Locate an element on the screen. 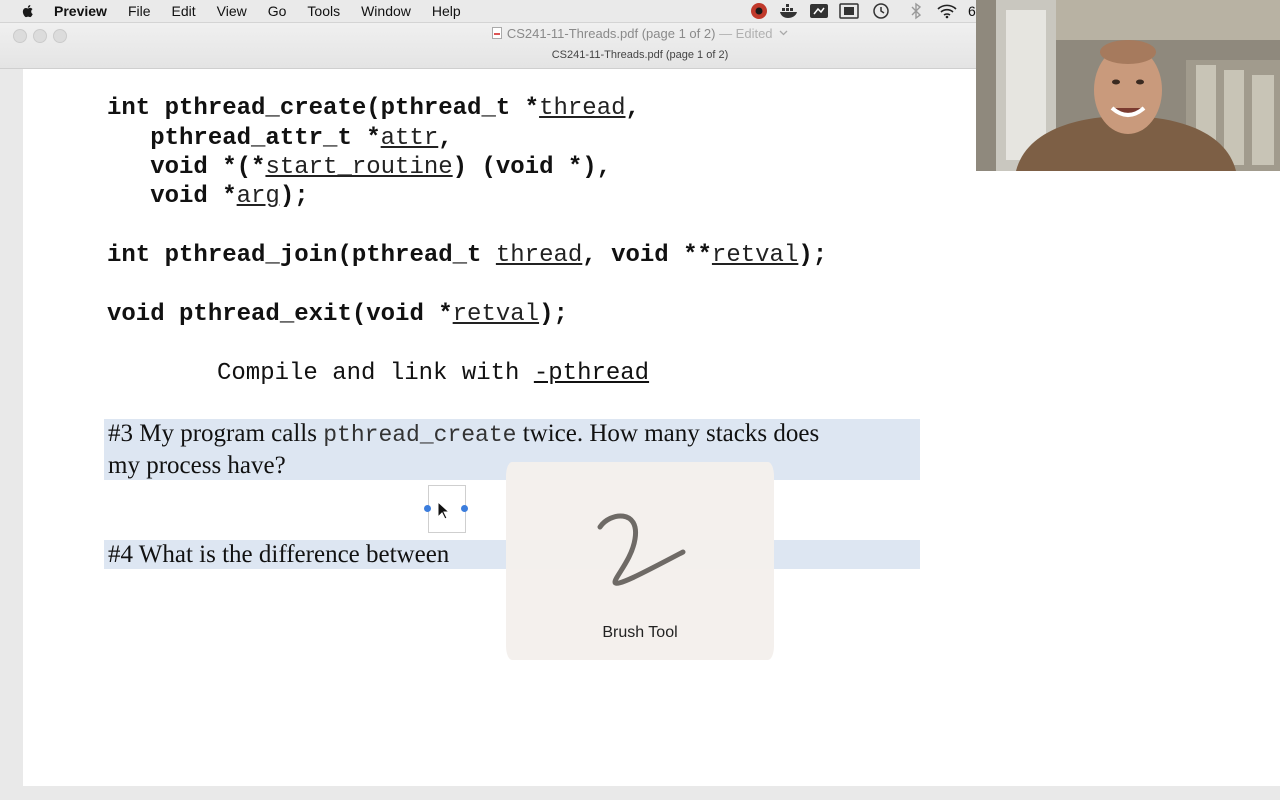 The width and height of the screenshot is (1280, 800). code-text: int pthread_create(pthread_t * is located at coordinates (323, 108).